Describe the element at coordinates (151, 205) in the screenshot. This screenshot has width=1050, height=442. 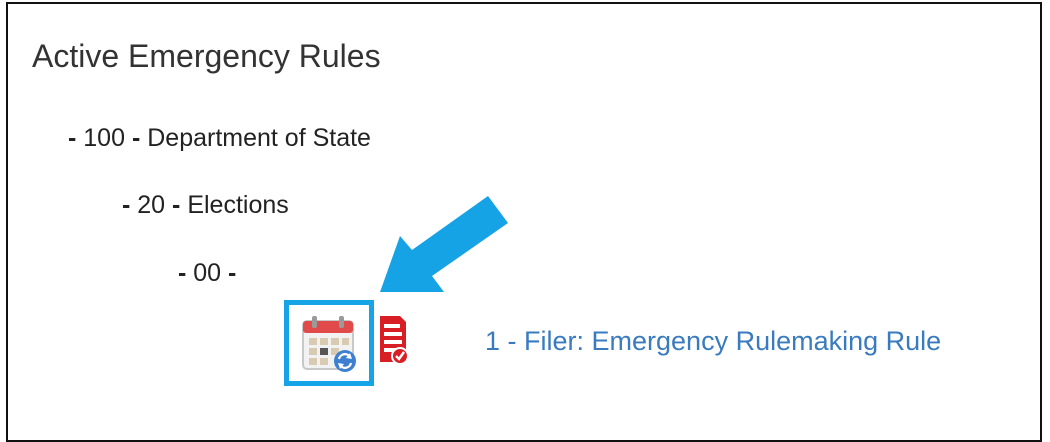
I see `division-number: 20` at that location.